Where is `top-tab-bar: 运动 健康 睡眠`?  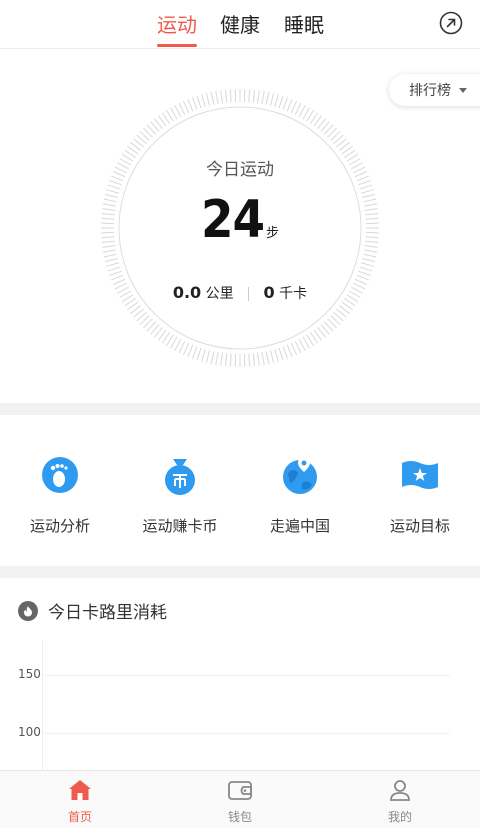
top-tab-bar: 运动 健康 睡眠 is located at coordinates (240, 24).